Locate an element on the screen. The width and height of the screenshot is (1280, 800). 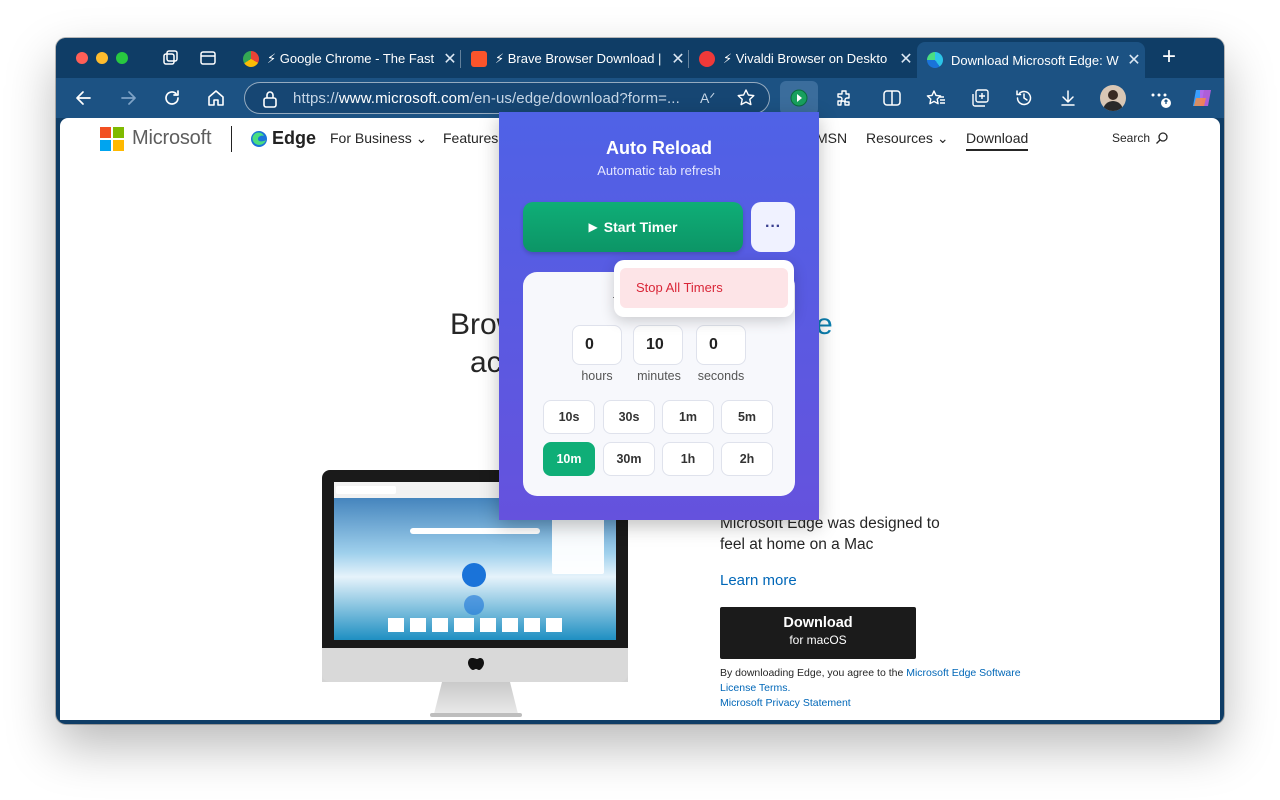
edge-icon is located at coordinates (935, 60).